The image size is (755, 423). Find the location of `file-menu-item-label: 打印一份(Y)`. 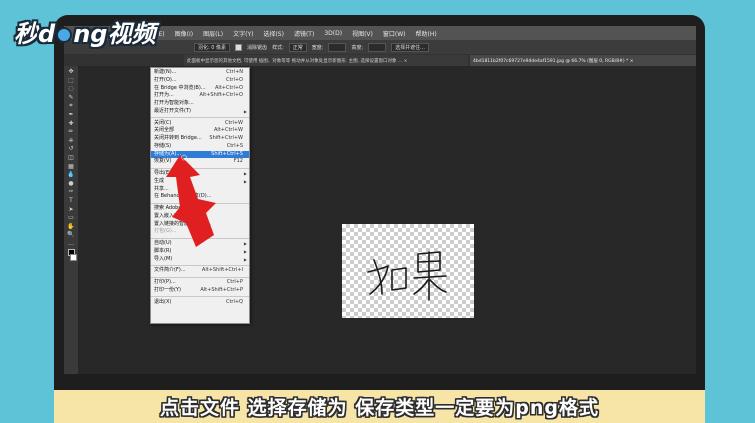

file-menu-item-label: 打印一份(Y) is located at coordinates (167, 289).